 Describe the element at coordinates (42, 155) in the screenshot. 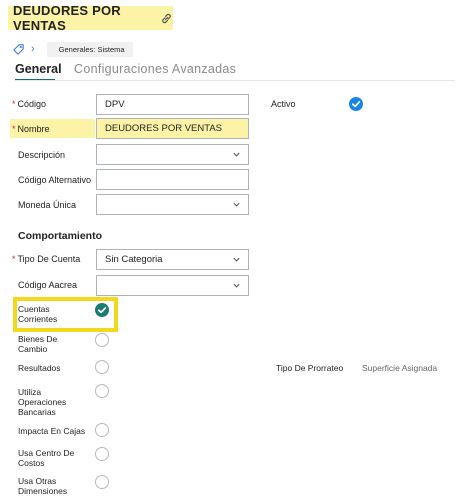

I see `descripcion-label: Descripción` at that location.